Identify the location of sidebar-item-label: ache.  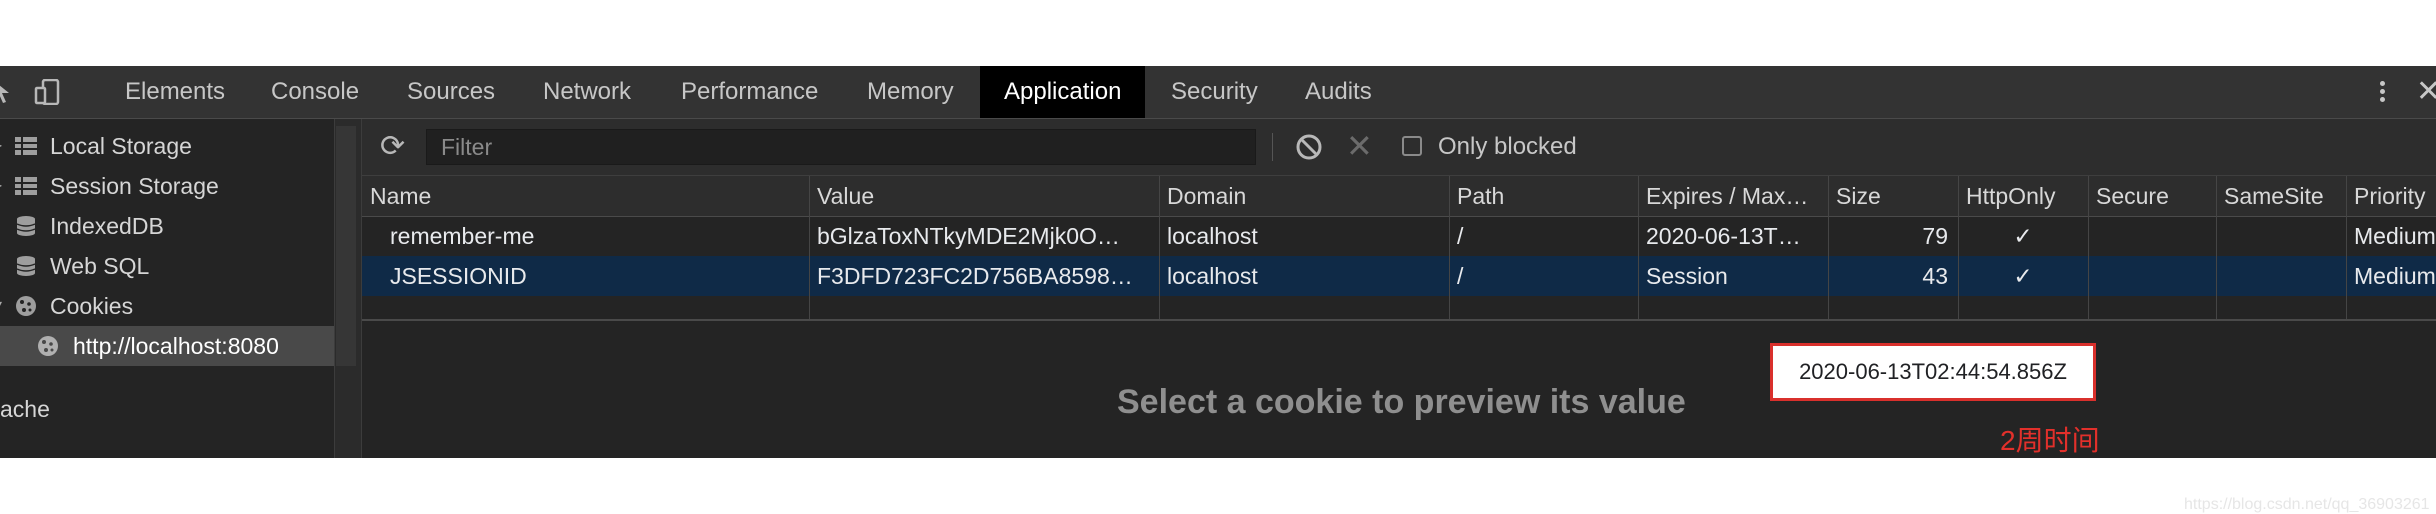
(25, 409).